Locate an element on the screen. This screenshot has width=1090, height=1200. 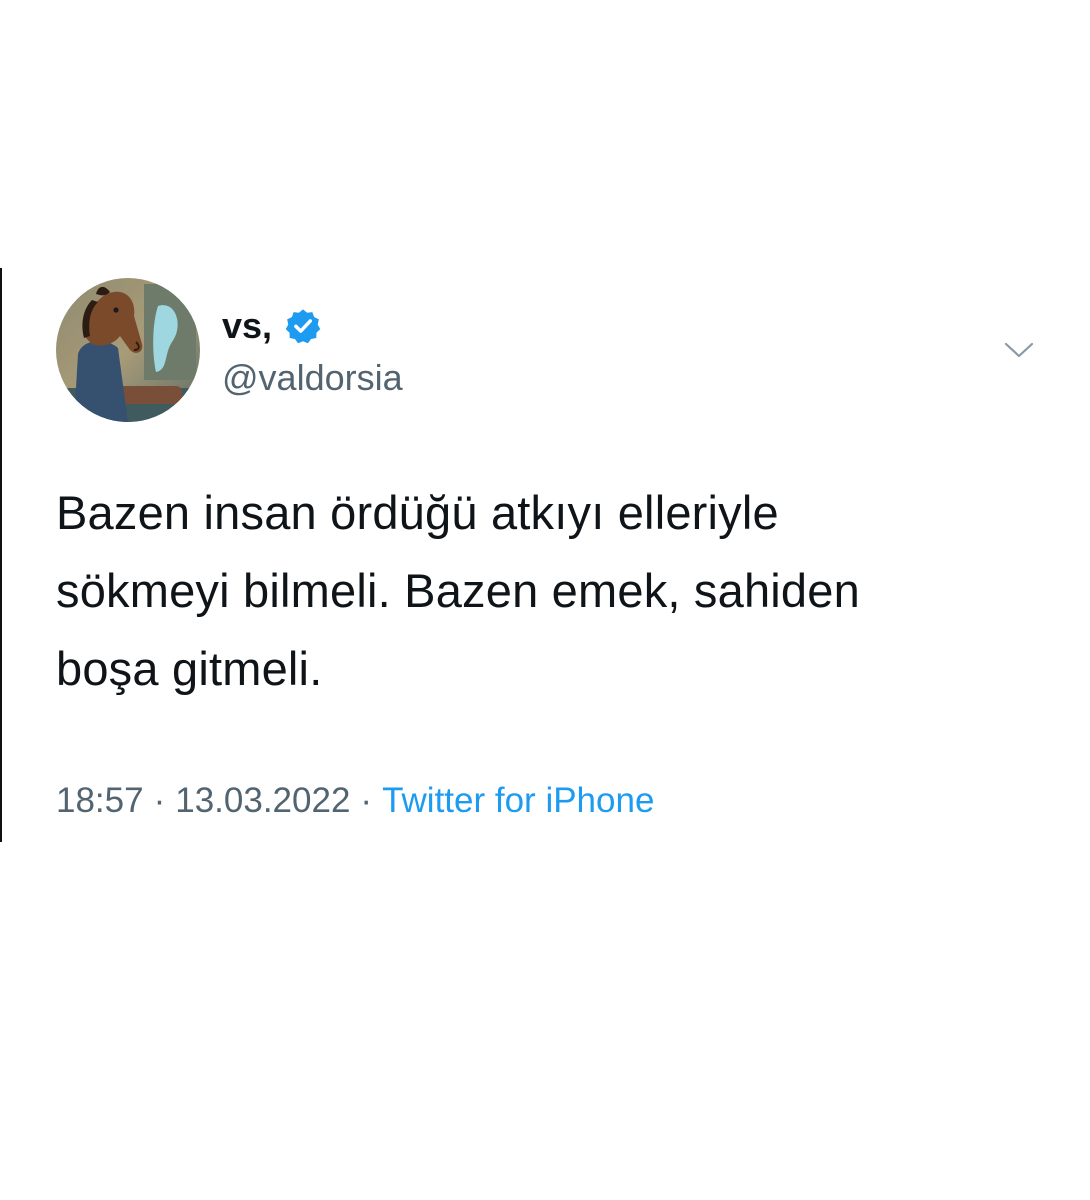
author-name-row: vs, is located at coordinates (272, 326).